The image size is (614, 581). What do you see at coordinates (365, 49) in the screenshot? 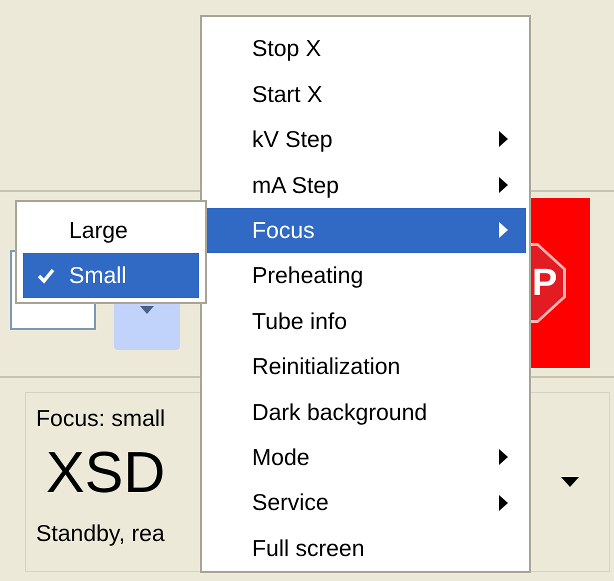
I see `menu-item: Stop X` at bounding box center [365, 49].